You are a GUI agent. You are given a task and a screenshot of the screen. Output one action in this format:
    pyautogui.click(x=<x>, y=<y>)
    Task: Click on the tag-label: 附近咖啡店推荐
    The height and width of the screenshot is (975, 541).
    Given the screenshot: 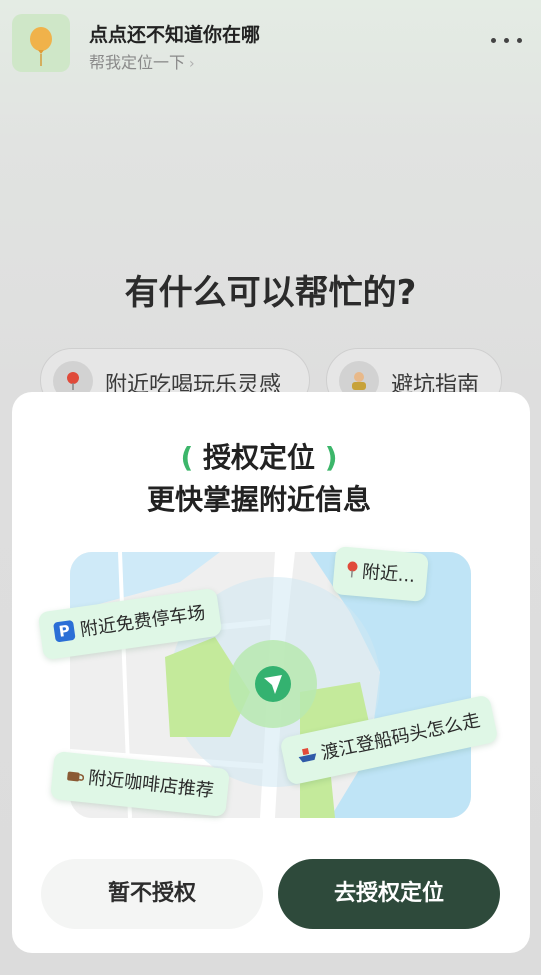 What is the action you would take?
    pyautogui.click(x=151, y=784)
    